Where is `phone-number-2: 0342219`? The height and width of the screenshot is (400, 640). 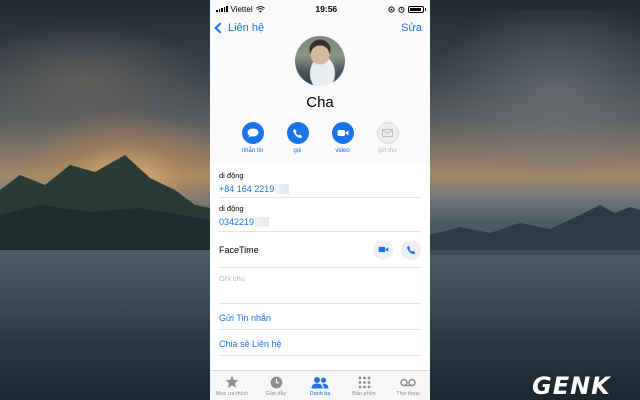 phone-number-2: 0342219 is located at coordinates (237, 222).